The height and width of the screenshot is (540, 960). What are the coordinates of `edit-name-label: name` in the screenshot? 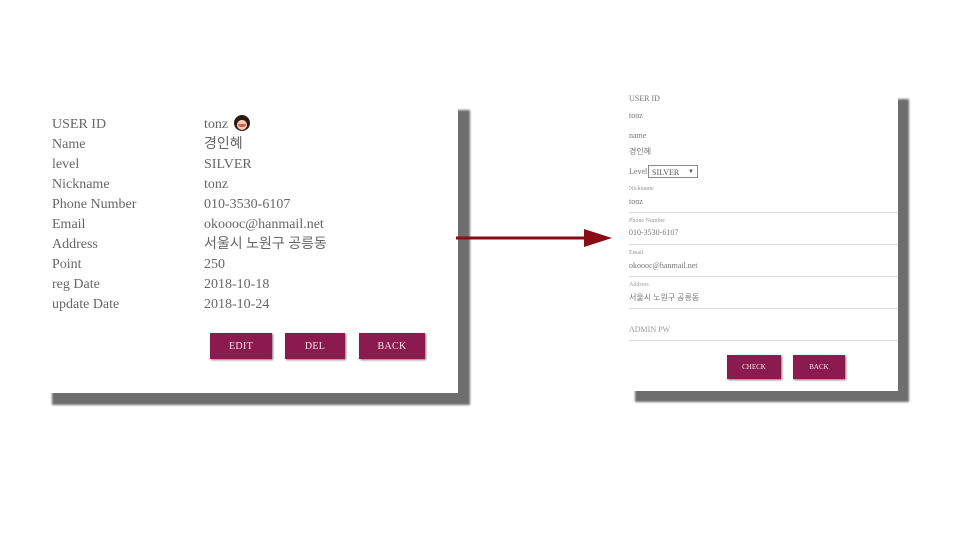 It's located at (638, 135).